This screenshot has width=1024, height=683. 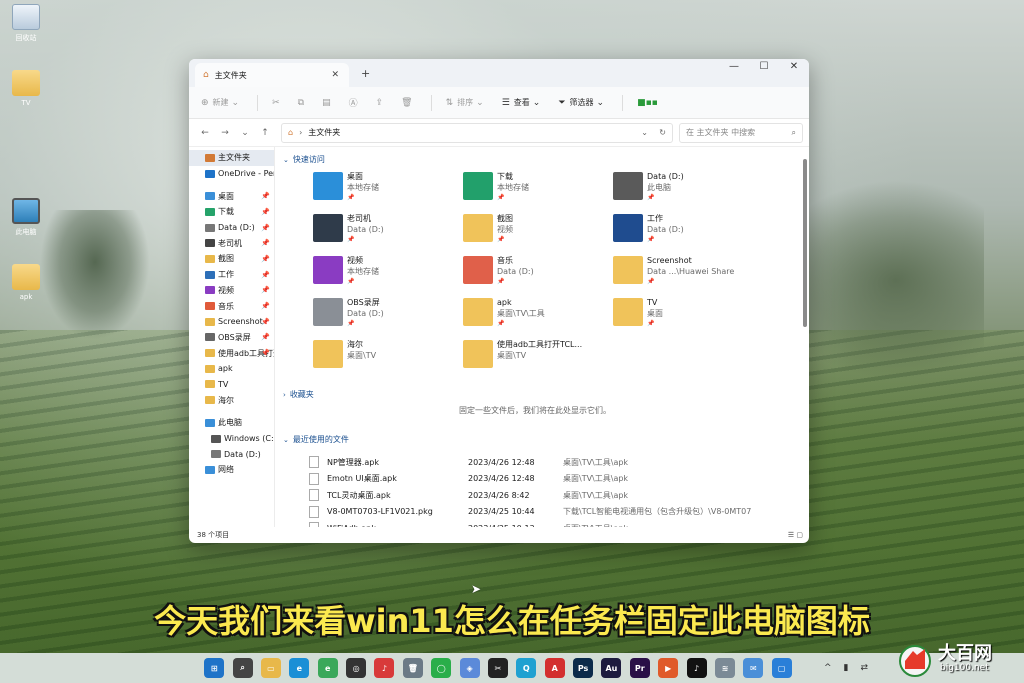 I want to click on desktop-icon-this-pc: 此电脑, so click(x=26, y=217).